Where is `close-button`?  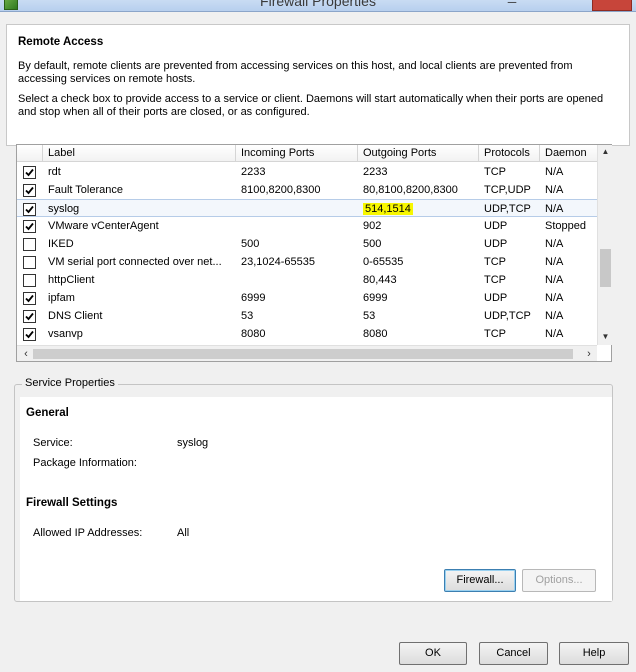
close-button is located at coordinates (612, 5).